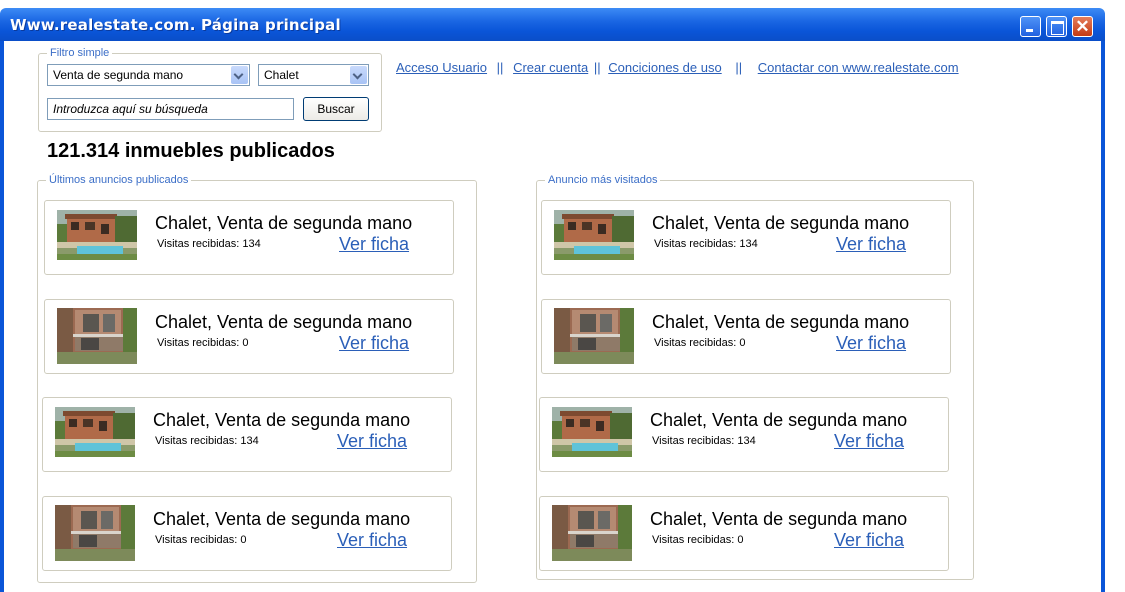 The height and width of the screenshot is (592, 1125). I want to click on type-select: Venta de segunda mano, so click(148, 75).